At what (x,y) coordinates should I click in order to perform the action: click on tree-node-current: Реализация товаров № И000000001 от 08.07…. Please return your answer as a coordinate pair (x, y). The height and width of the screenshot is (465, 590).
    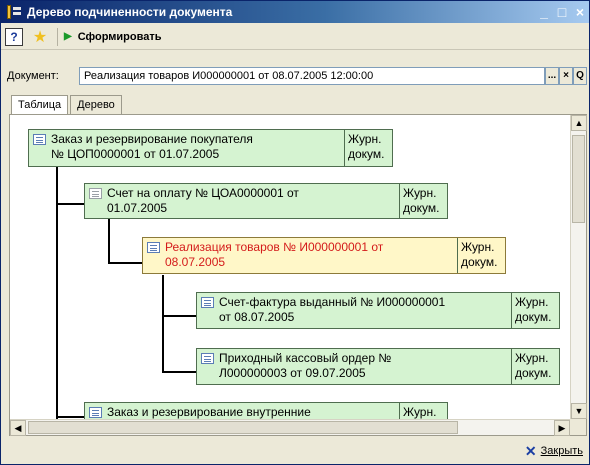
    Looking at the image, I should click on (324, 255).